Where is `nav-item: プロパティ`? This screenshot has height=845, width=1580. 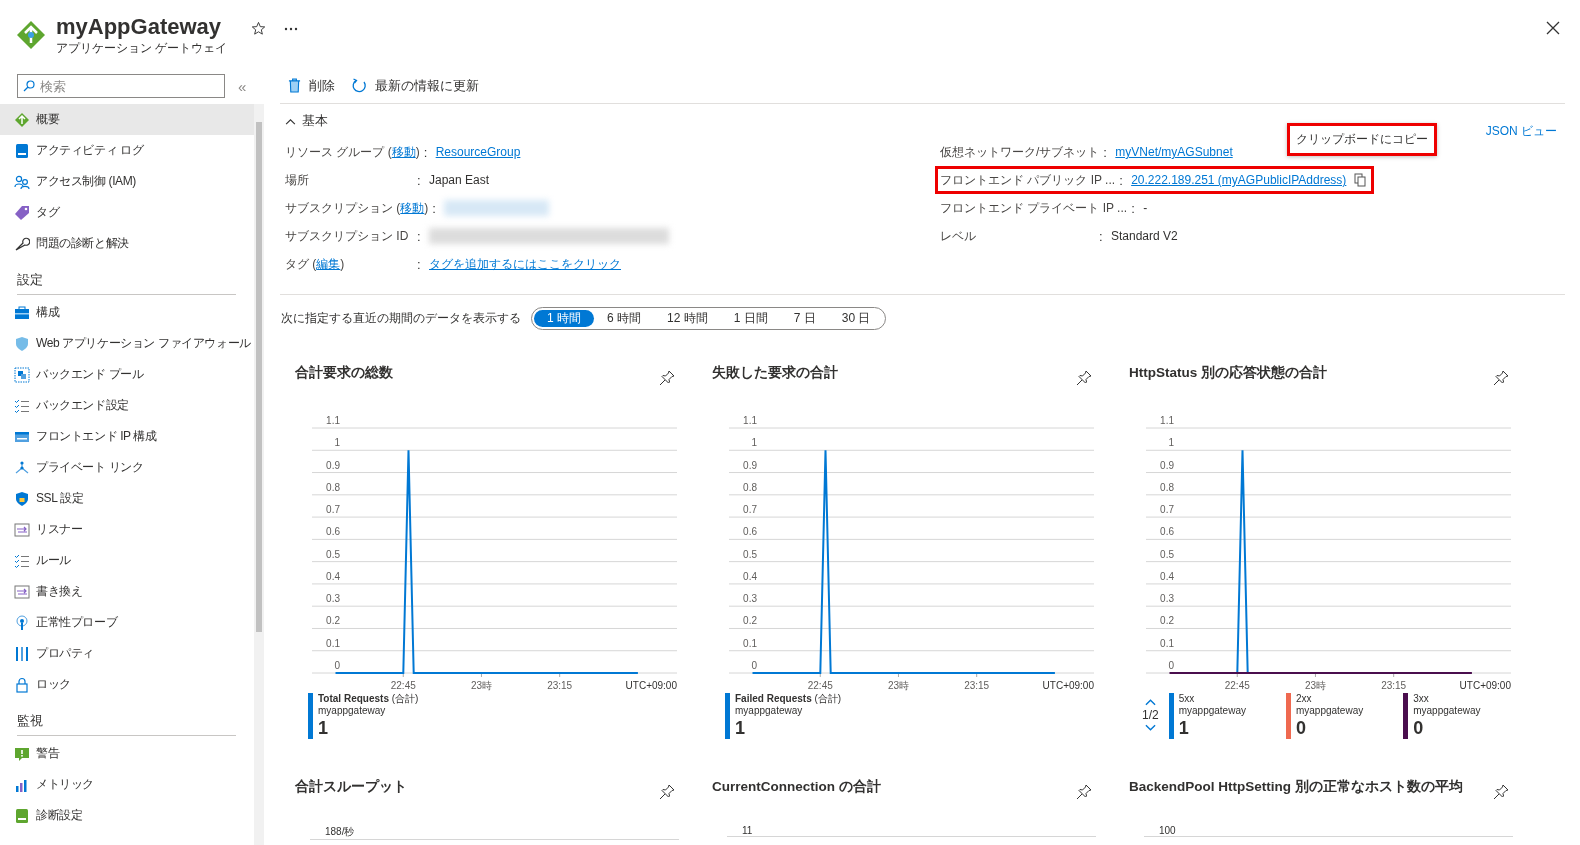
nav-item: プロパティ is located at coordinates (127, 653).